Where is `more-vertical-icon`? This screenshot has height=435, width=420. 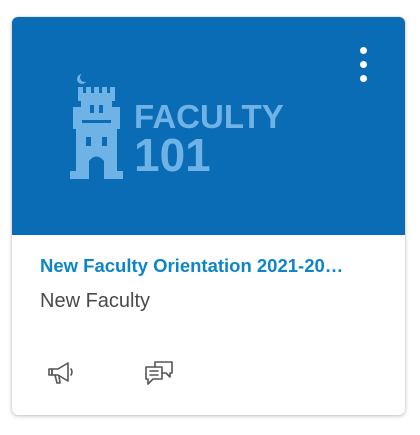 more-vertical-icon is located at coordinates (364, 67).